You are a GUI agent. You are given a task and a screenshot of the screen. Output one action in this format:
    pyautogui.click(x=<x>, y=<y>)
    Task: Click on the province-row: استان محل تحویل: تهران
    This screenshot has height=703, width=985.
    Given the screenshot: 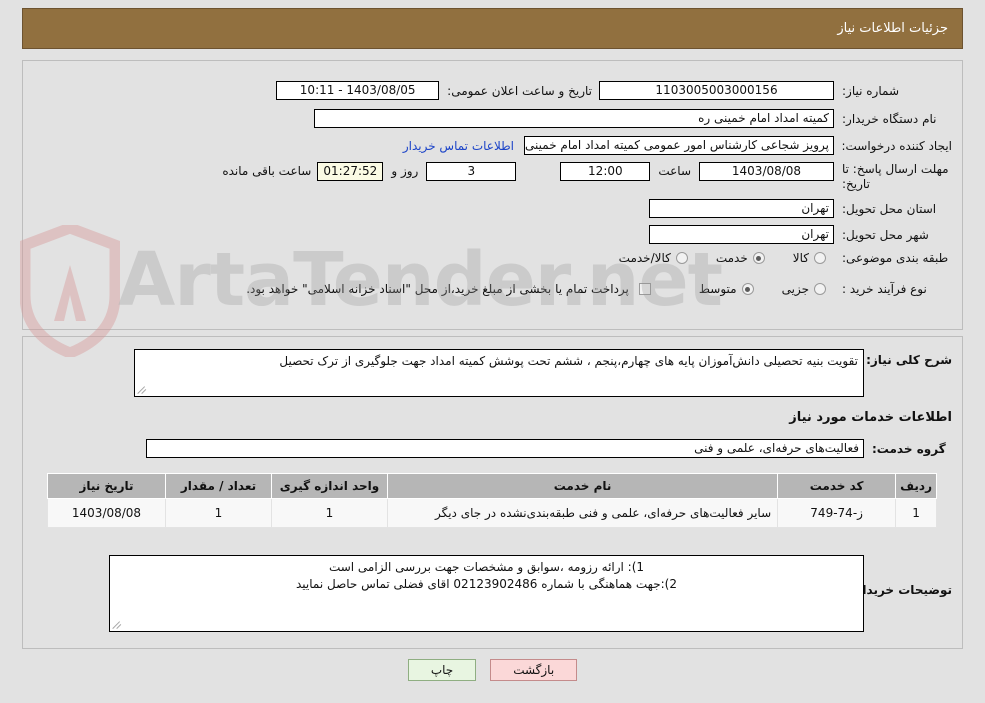 What is the action you would take?
    pyautogui.click(x=800, y=208)
    